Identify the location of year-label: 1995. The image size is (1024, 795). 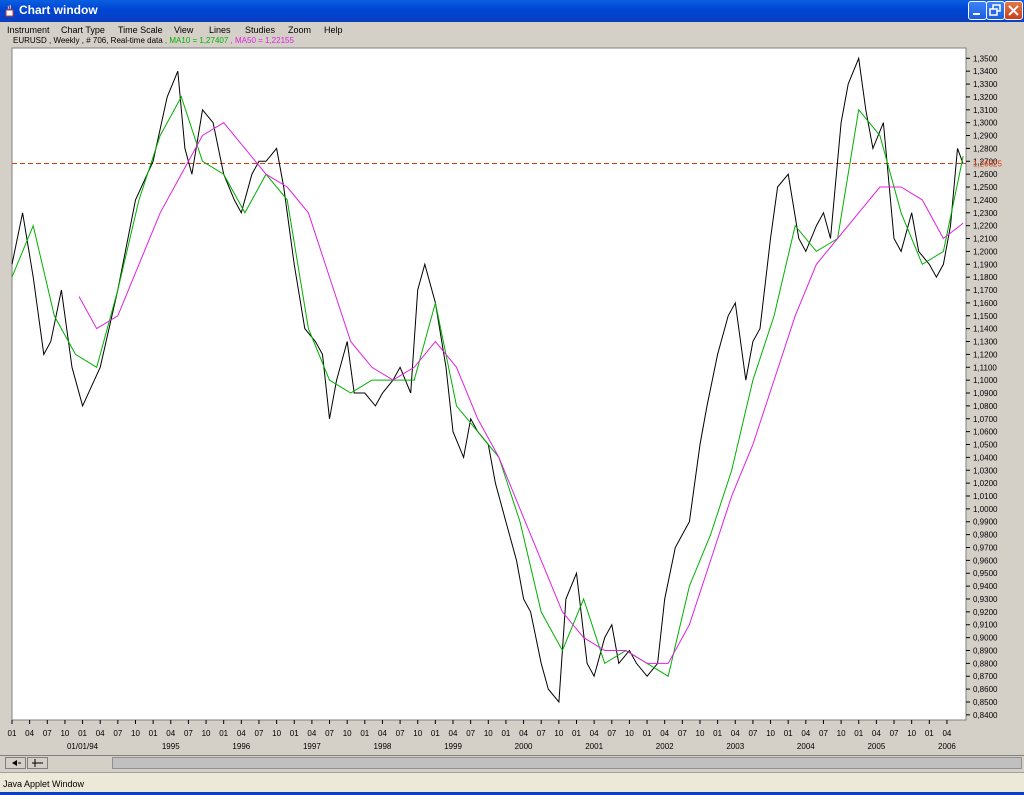
(171, 746).